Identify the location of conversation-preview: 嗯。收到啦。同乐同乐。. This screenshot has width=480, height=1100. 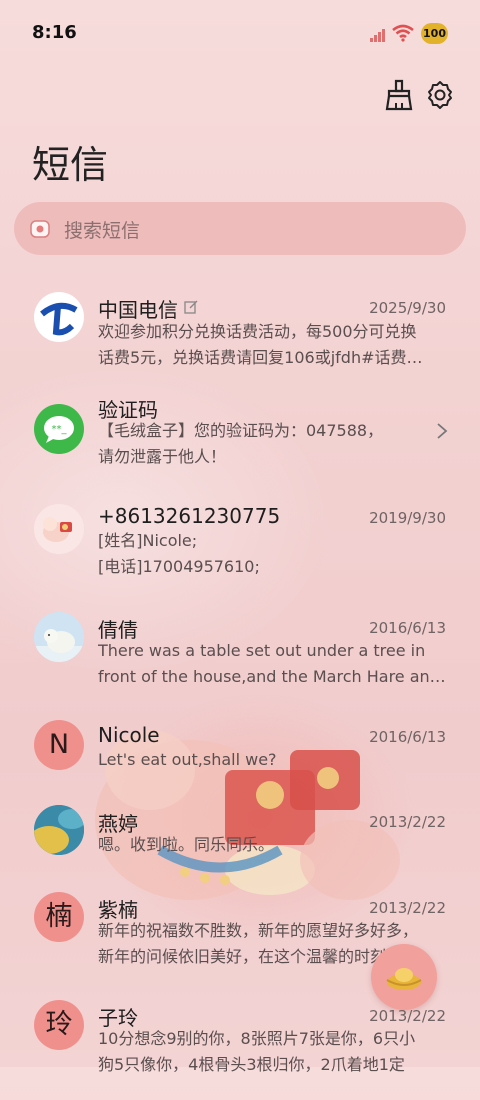
(186, 844).